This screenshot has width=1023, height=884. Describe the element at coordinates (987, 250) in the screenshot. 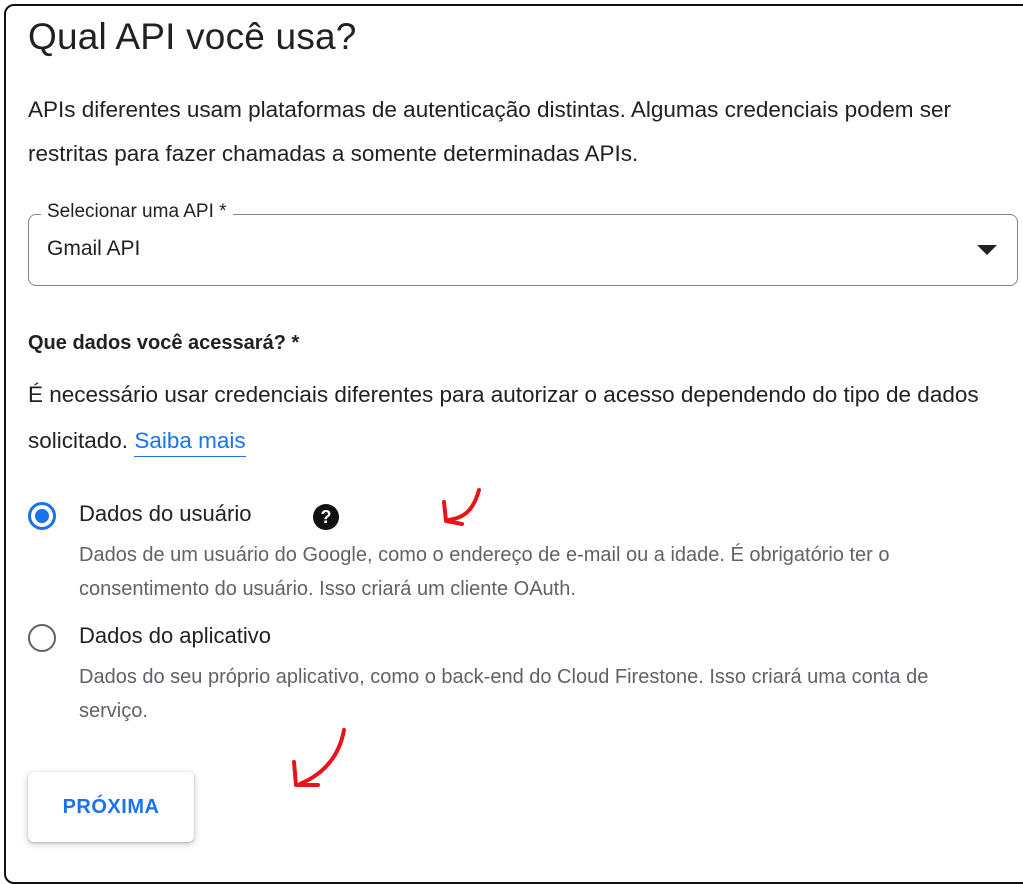

I see `dropdown-arrow-icon` at that location.